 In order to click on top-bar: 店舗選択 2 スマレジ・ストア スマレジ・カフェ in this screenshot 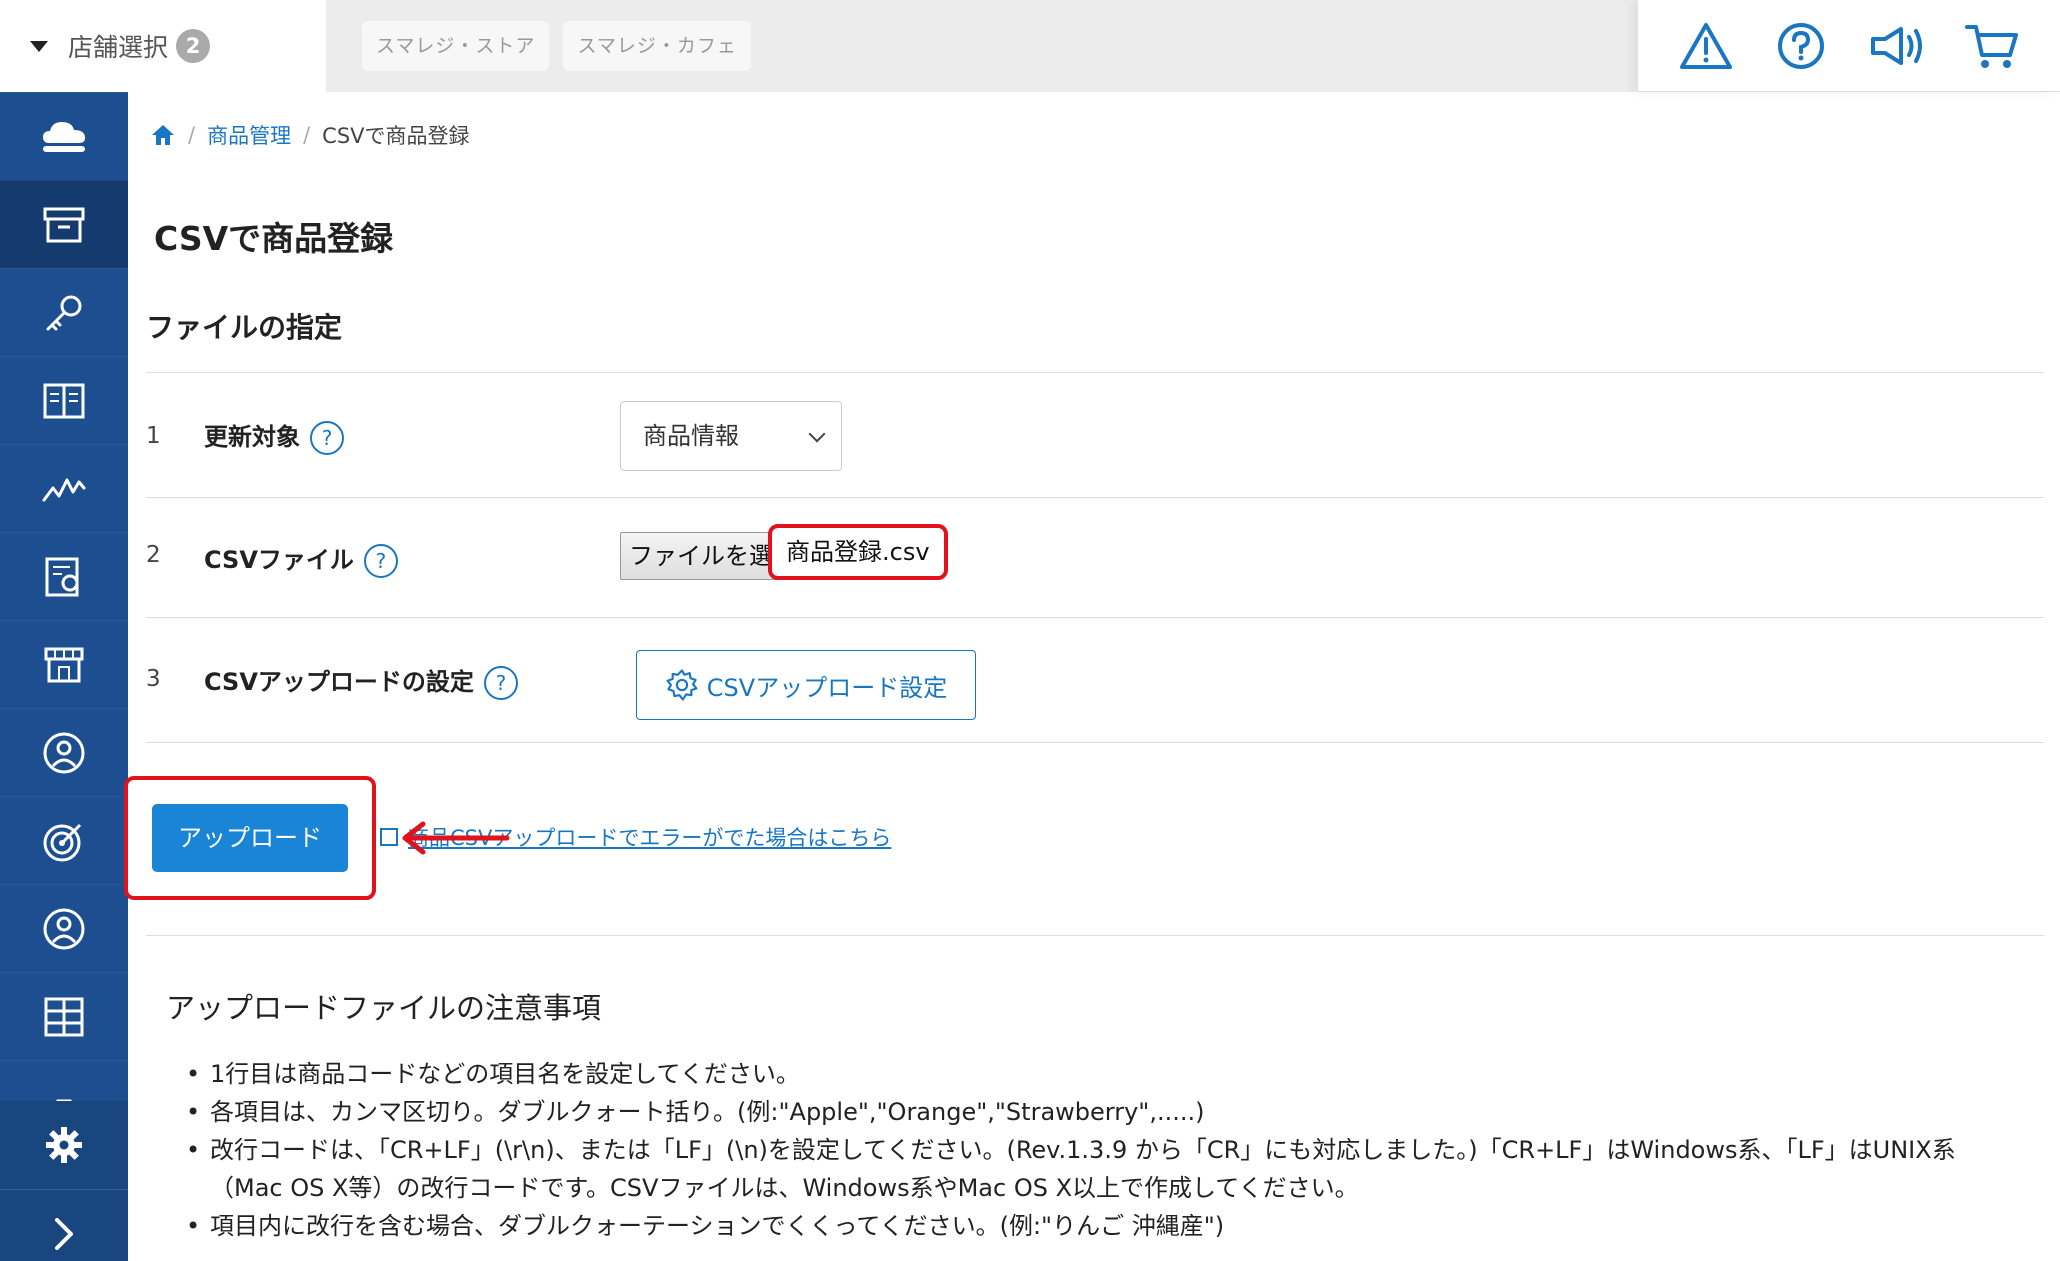, I will do `click(1030, 46)`.